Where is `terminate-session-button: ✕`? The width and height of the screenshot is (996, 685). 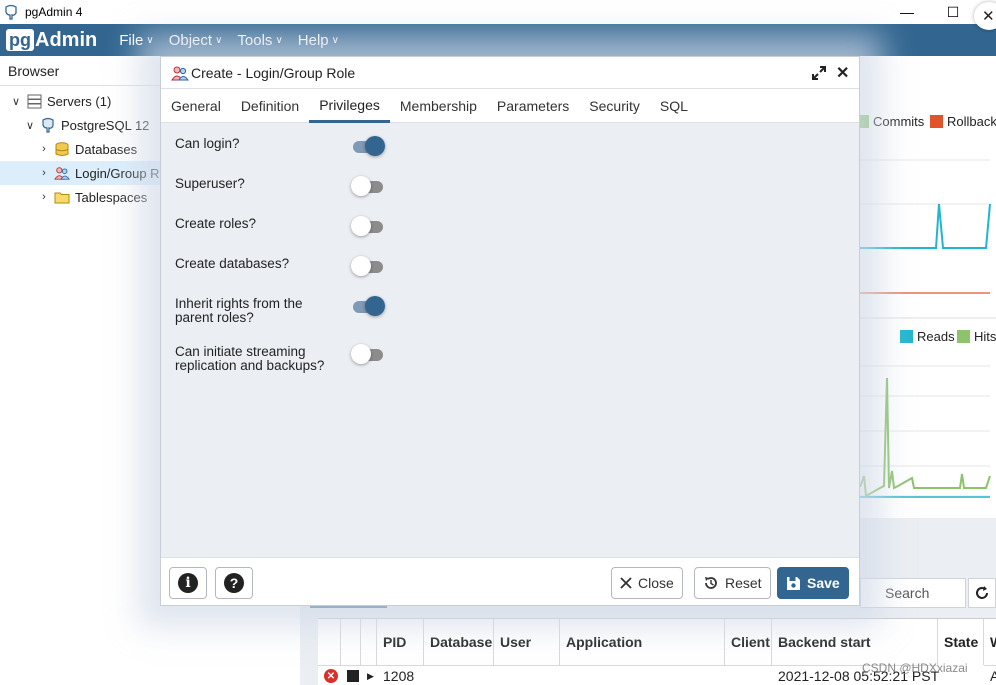
terminate-session-button: ✕ is located at coordinates (329, 675).